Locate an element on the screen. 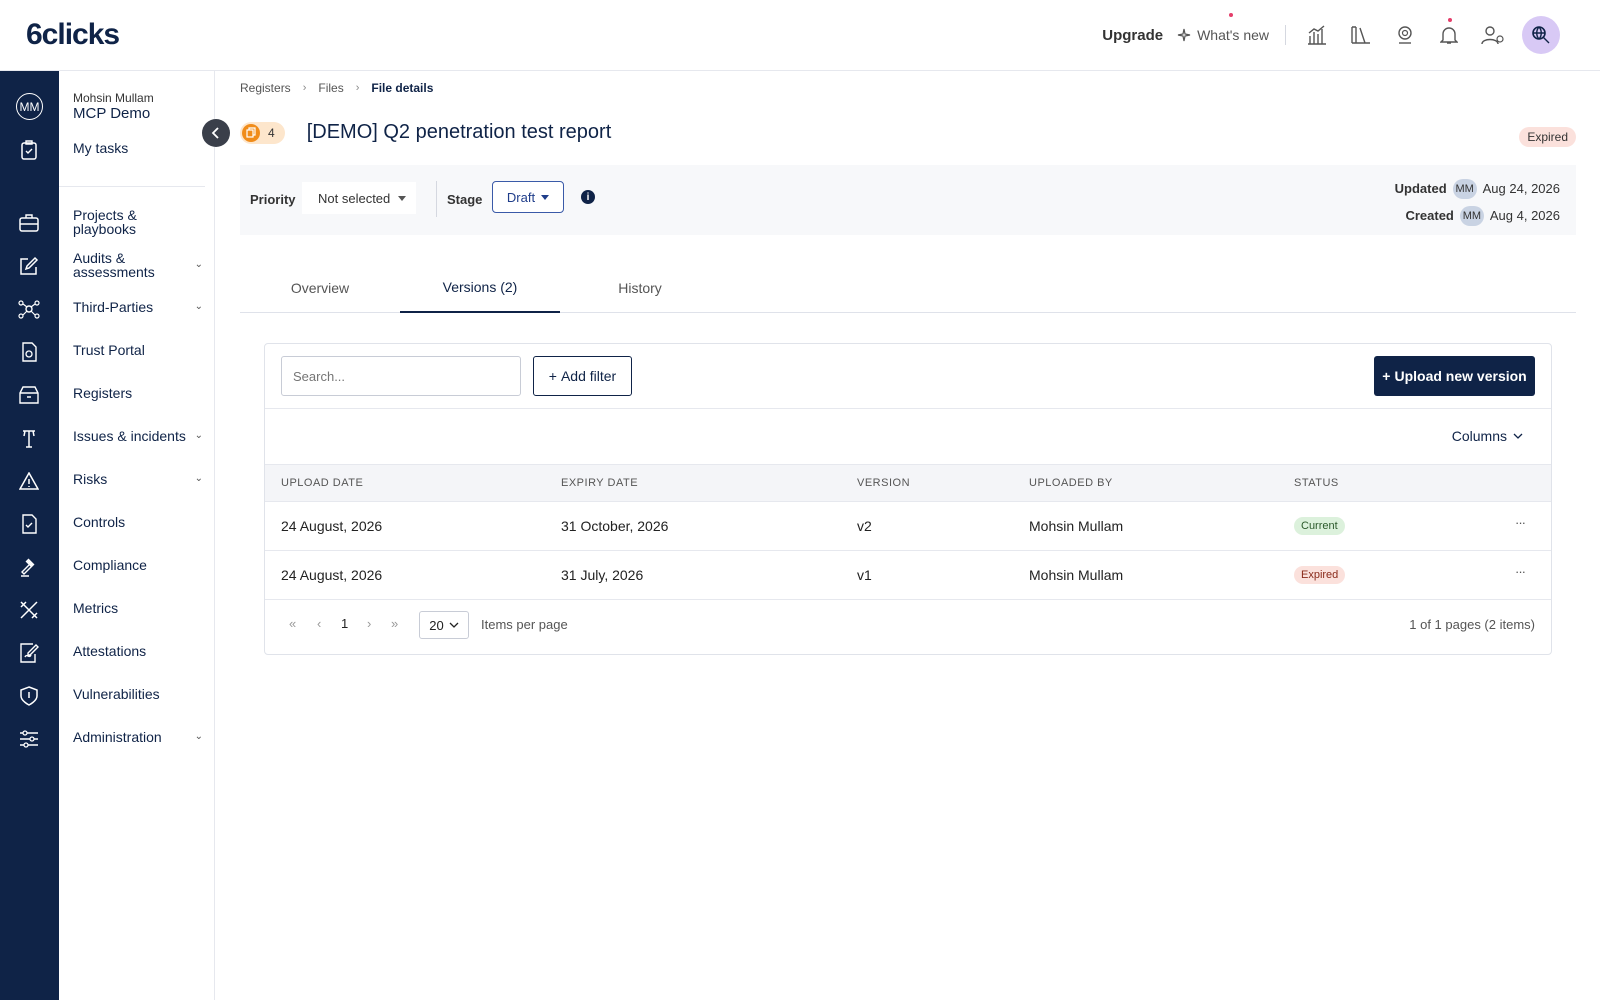 The image size is (1600, 1000). briefcase-icon is located at coordinates (29, 223).